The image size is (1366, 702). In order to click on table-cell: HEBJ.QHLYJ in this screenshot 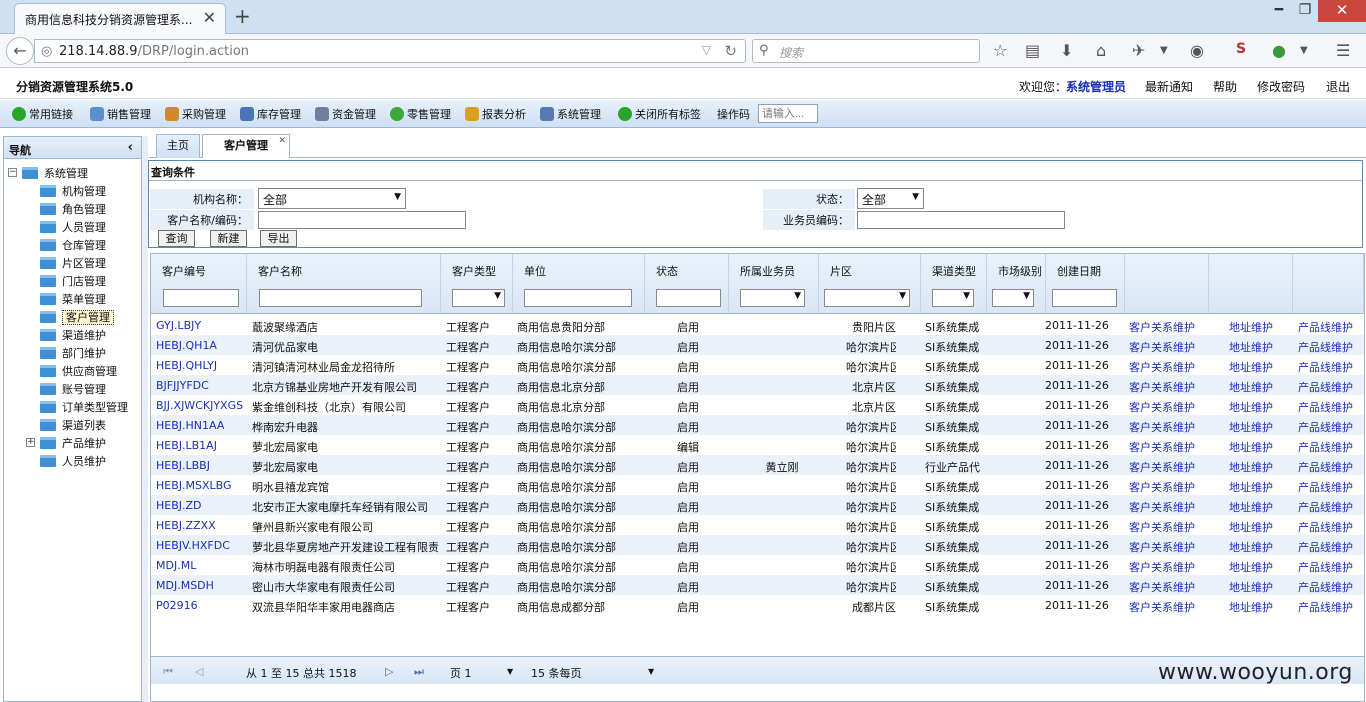, I will do `click(202, 365)`.